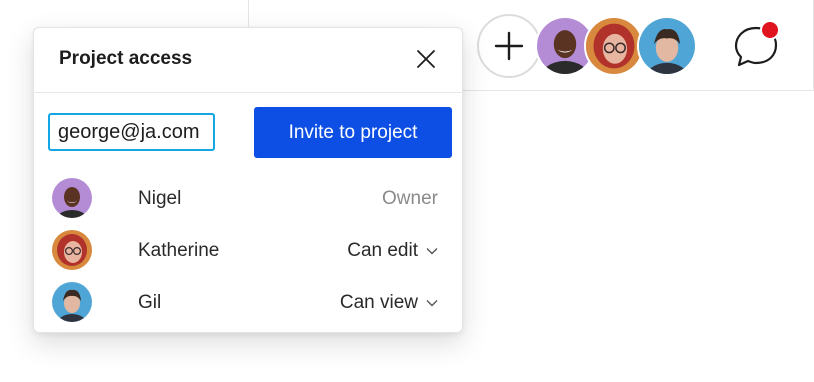  I want to click on member-row: Nigel Owner, so click(249, 198).